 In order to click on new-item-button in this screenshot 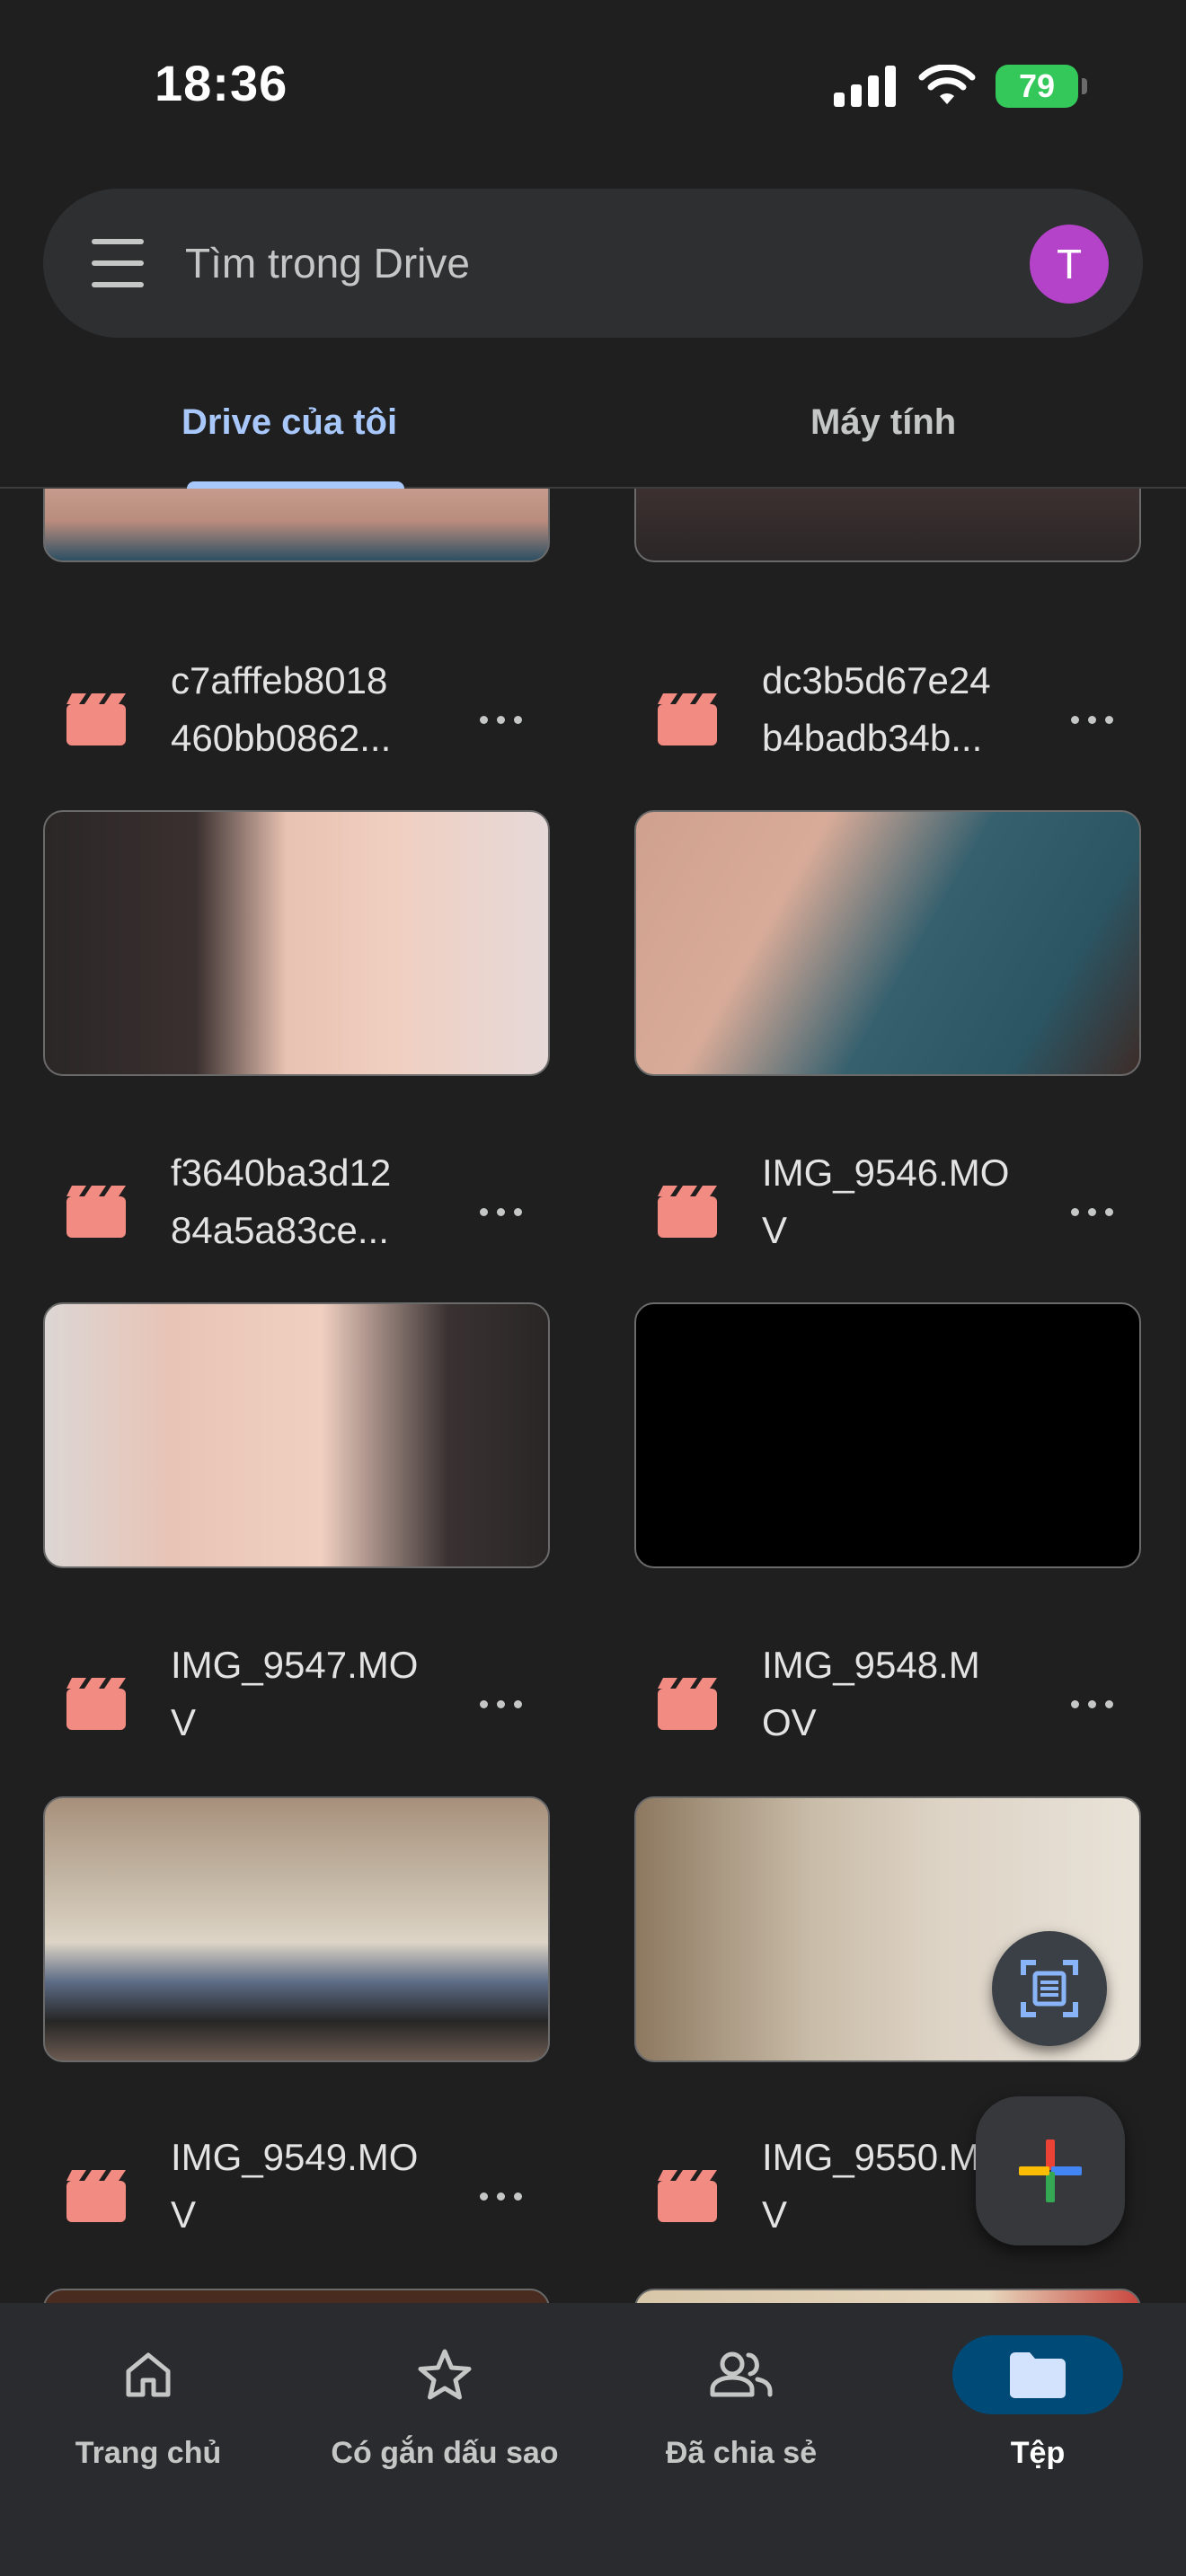, I will do `click(1050, 2170)`.